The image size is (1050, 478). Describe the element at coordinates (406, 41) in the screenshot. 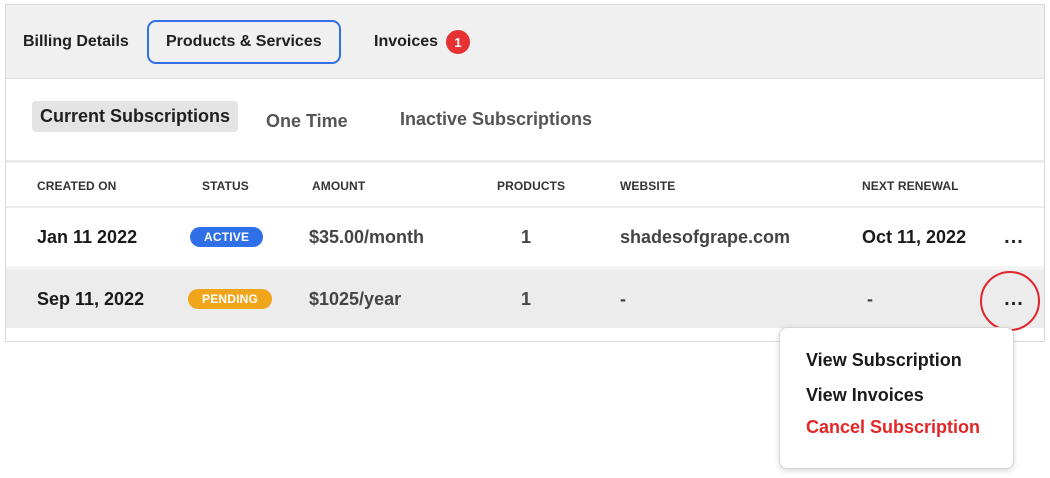

I see `tab-invoices-label: Invoices` at that location.